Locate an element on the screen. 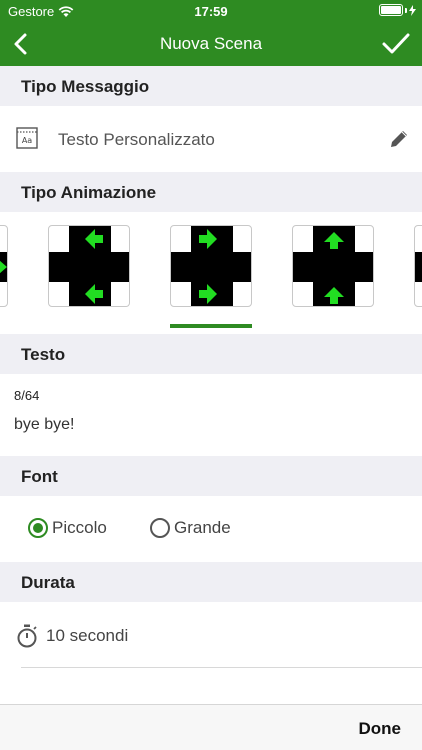 Image resolution: width=422 pixels, height=750 pixels. radio-unselected-icon is located at coordinates (160, 528).